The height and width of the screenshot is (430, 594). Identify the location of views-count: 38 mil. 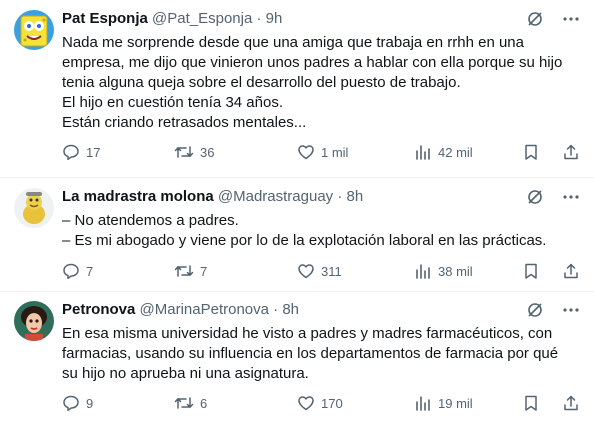
(455, 271).